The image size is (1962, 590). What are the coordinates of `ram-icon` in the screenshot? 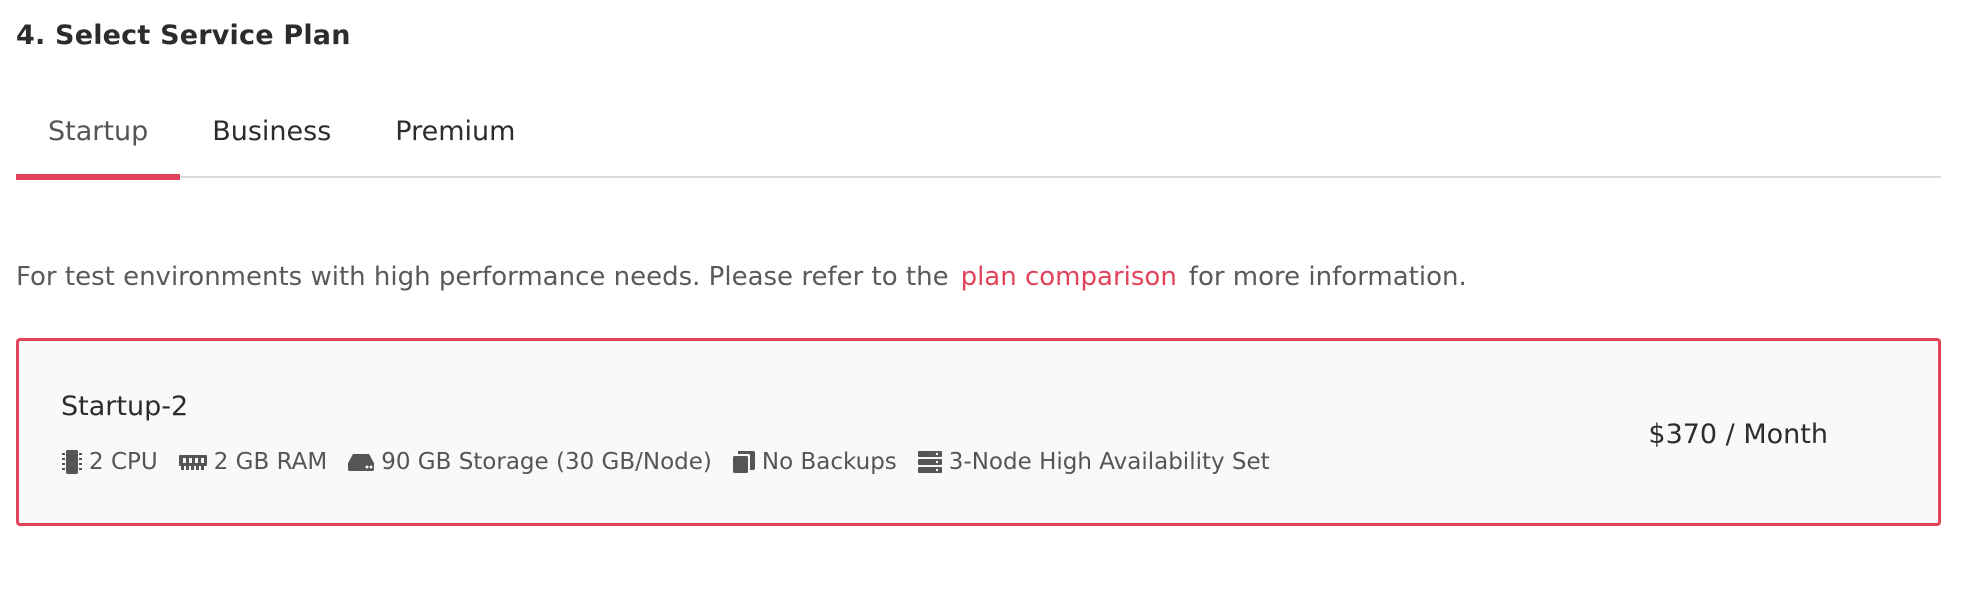 It's located at (192, 462).